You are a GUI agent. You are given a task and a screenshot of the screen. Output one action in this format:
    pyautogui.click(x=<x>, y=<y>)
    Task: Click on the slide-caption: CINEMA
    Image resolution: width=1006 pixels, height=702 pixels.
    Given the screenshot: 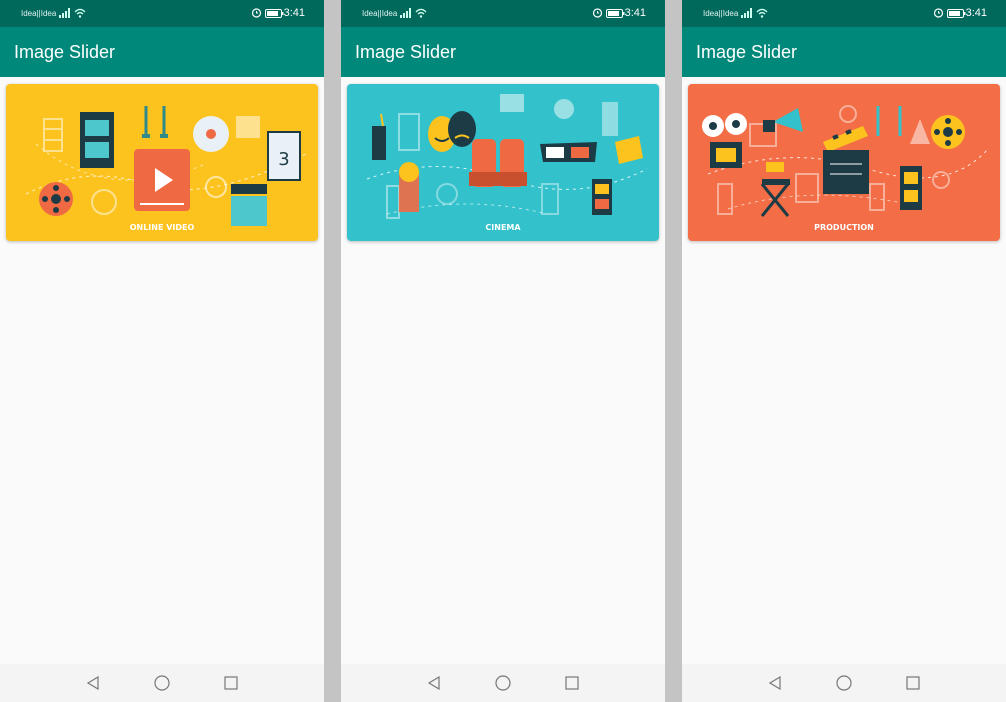 What is the action you would take?
    pyautogui.click(x=503, y=227)
    